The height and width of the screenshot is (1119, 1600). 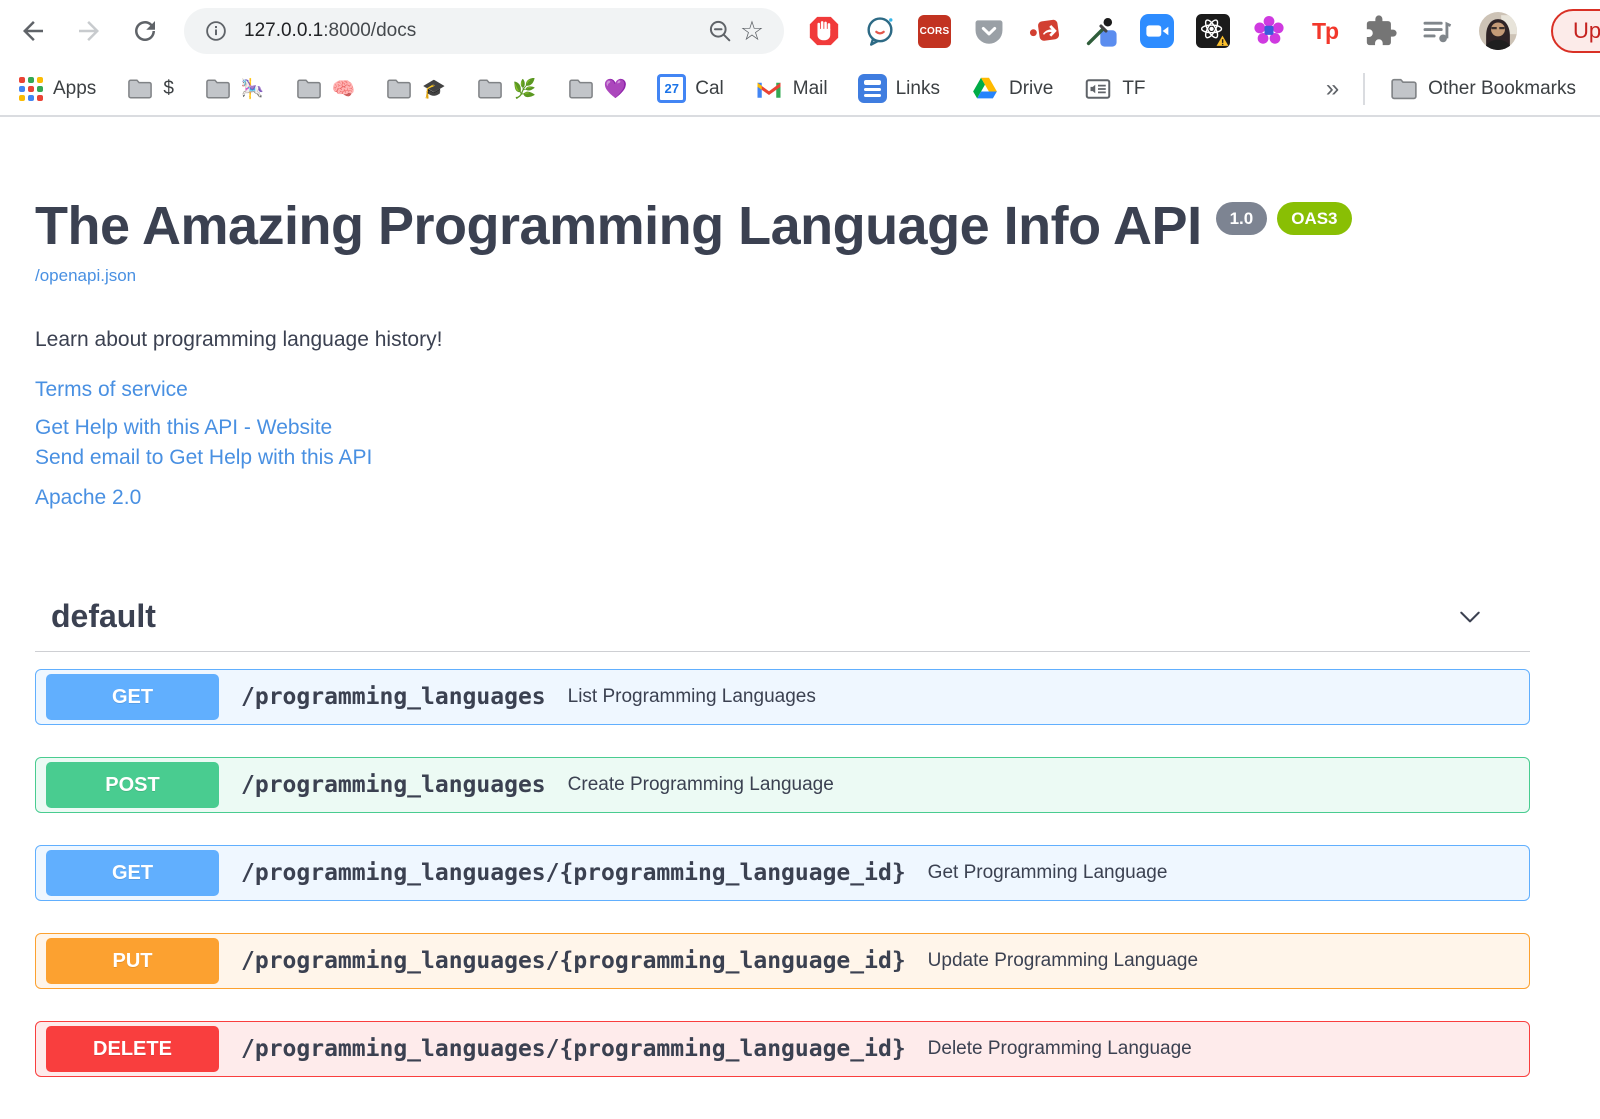 I want to click on bookmark-folder-carousel: 🎠, so click(x=234, y=89).